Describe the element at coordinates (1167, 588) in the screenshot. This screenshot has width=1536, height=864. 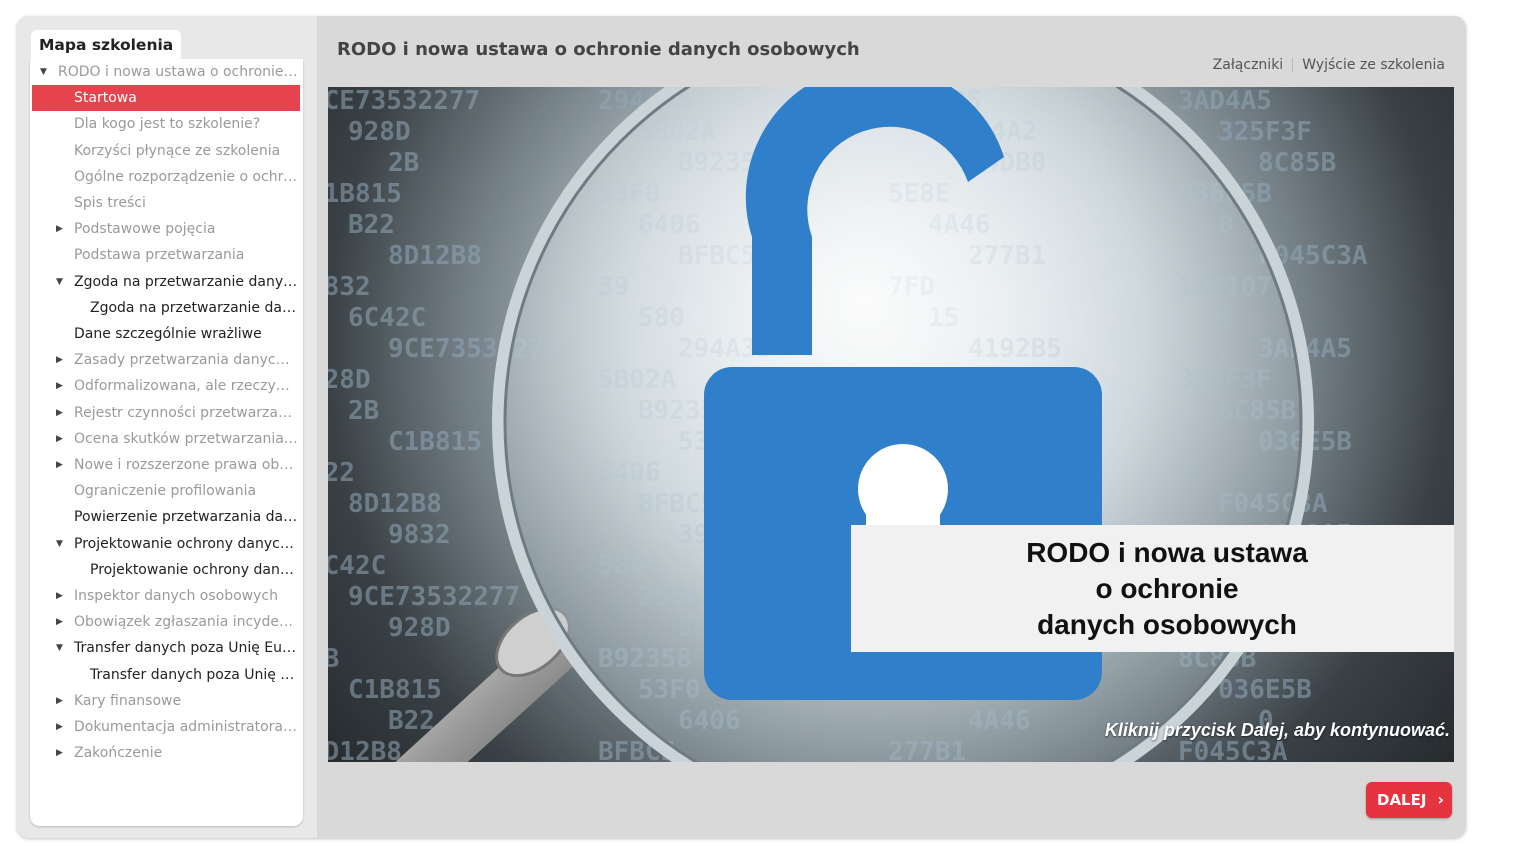
I see `slide-title-line-2: o ochronie` at that location.